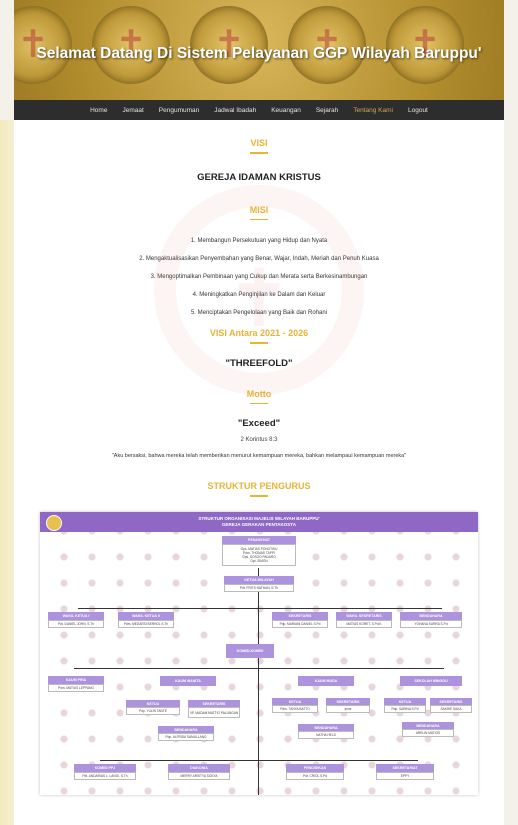 This screenshot has height=825, width=518. I want to click on nav-home: Home, so click(98, 110).